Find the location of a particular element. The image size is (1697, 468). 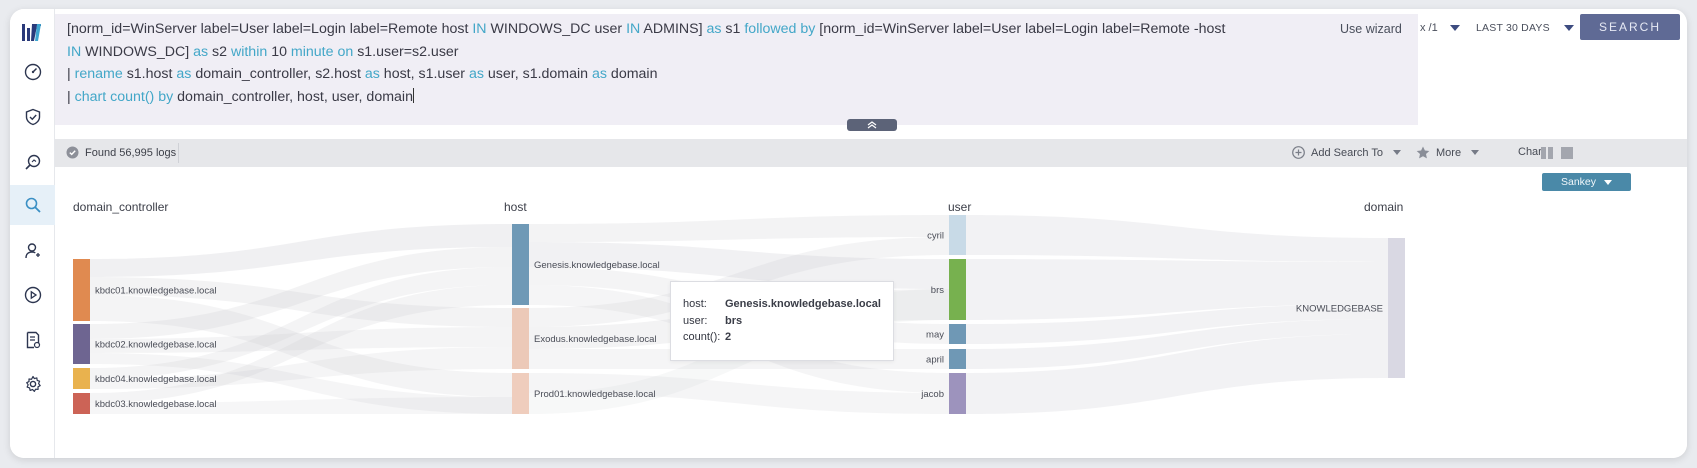

split-view-icon is located at coordinates (1547, 153).